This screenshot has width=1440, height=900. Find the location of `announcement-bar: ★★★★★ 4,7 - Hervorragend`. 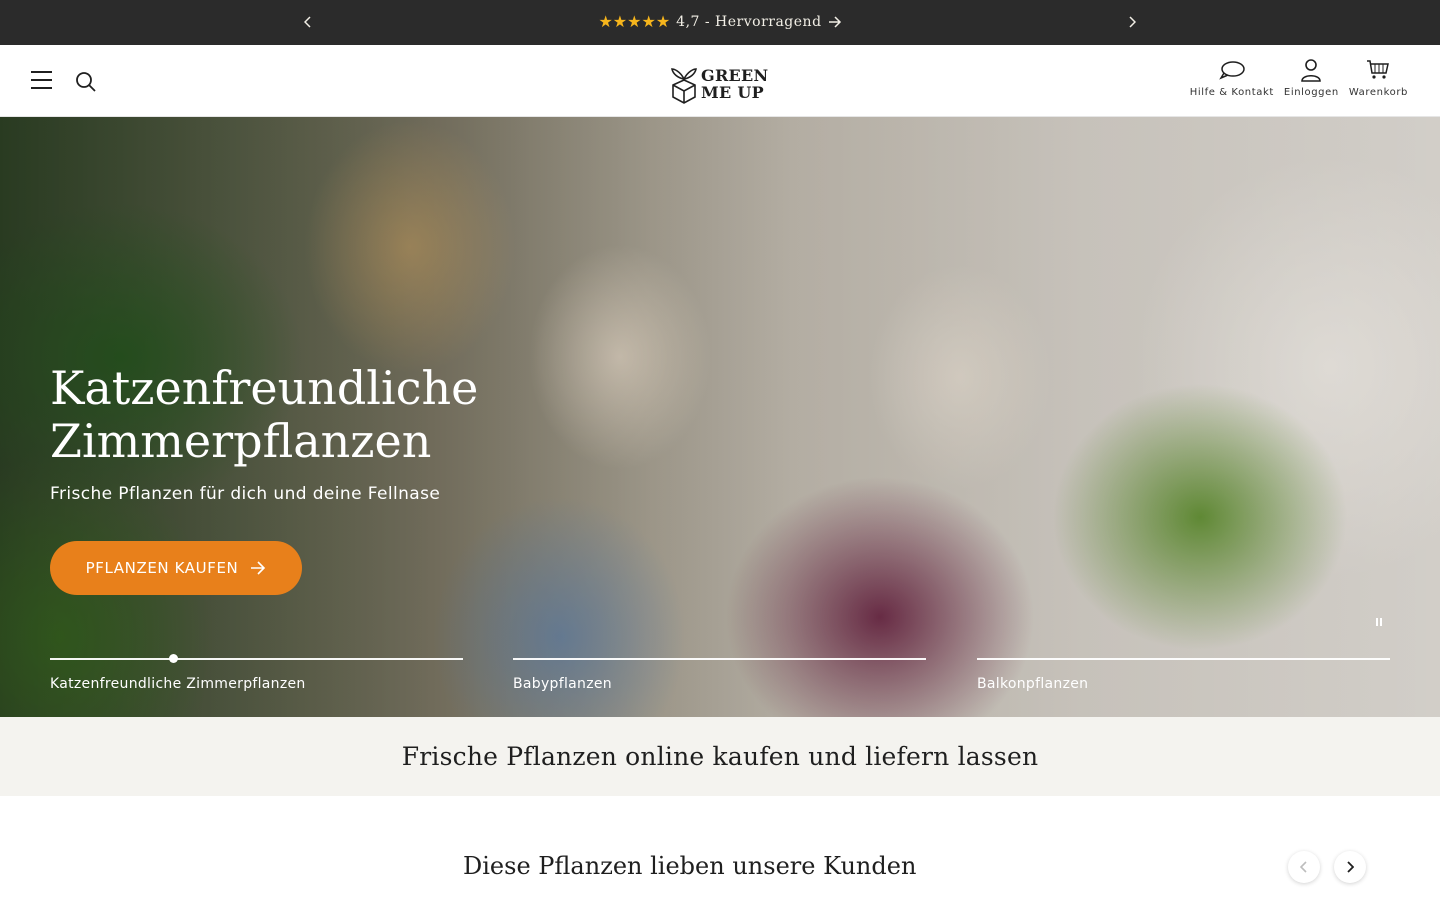

announcement-bar: ★★★★★ 4,7 - Hervorragend is located at coordinates (720, 22).